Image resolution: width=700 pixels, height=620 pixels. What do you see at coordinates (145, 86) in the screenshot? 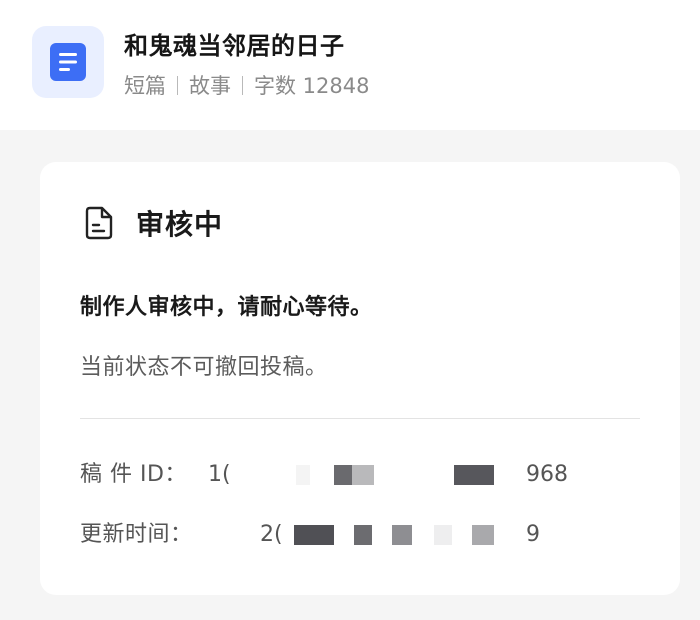
I see `length-type: 短篇` at bounding box center [145, 86].